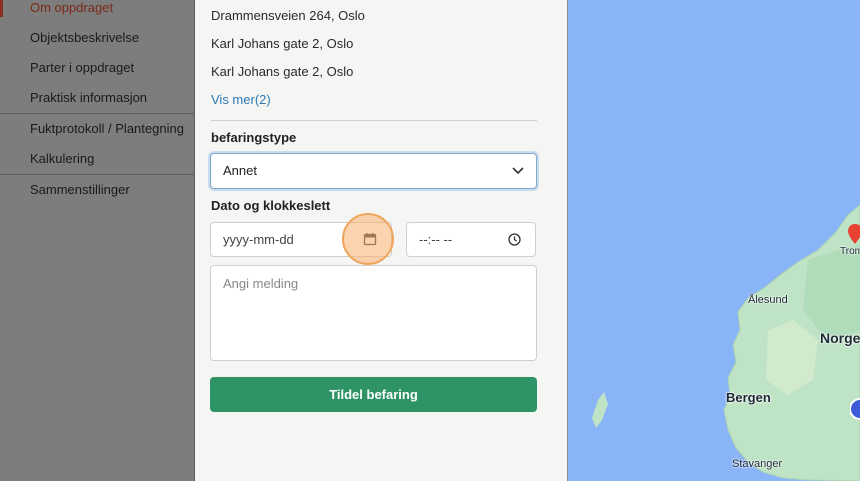  What do you see at coordinates (97, 159) in the screenshot?
I see `sidebar-item-kalkulering: Kalkulering` at bounding box center [97, 159].